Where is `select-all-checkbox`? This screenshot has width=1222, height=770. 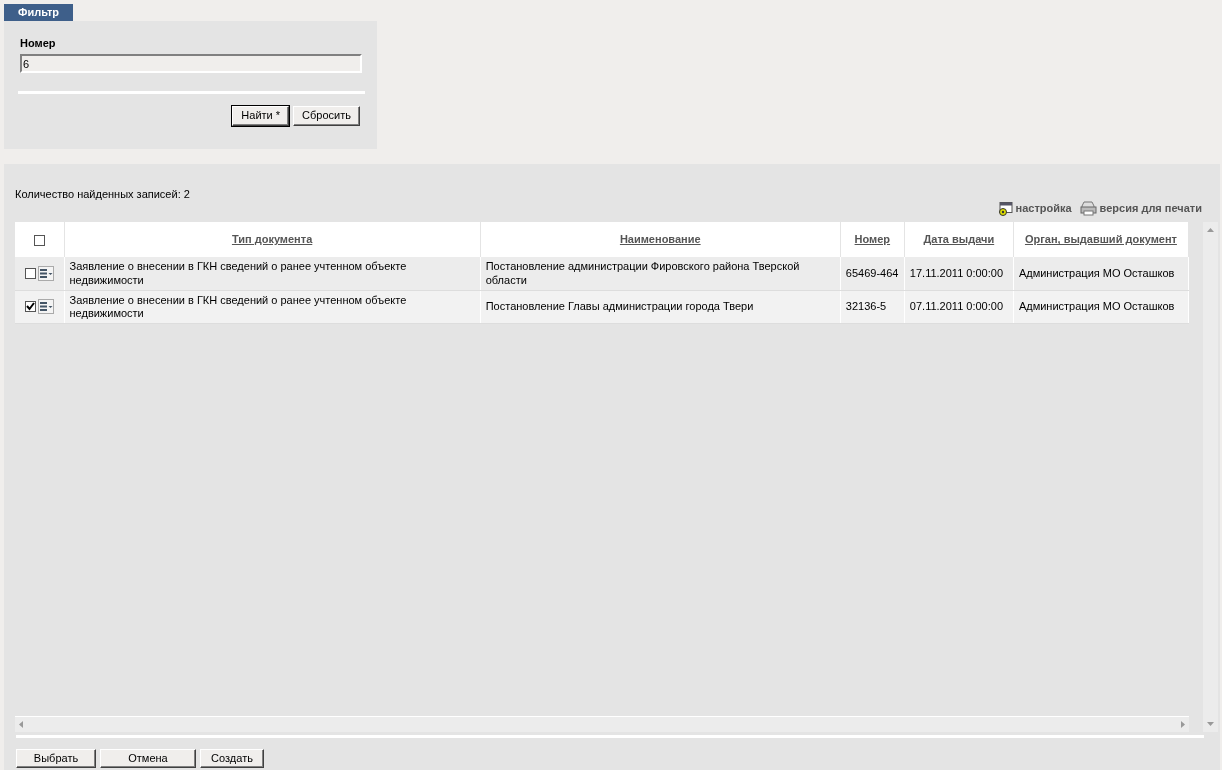
select-all-checkbox is located at coordinates (39, 240).